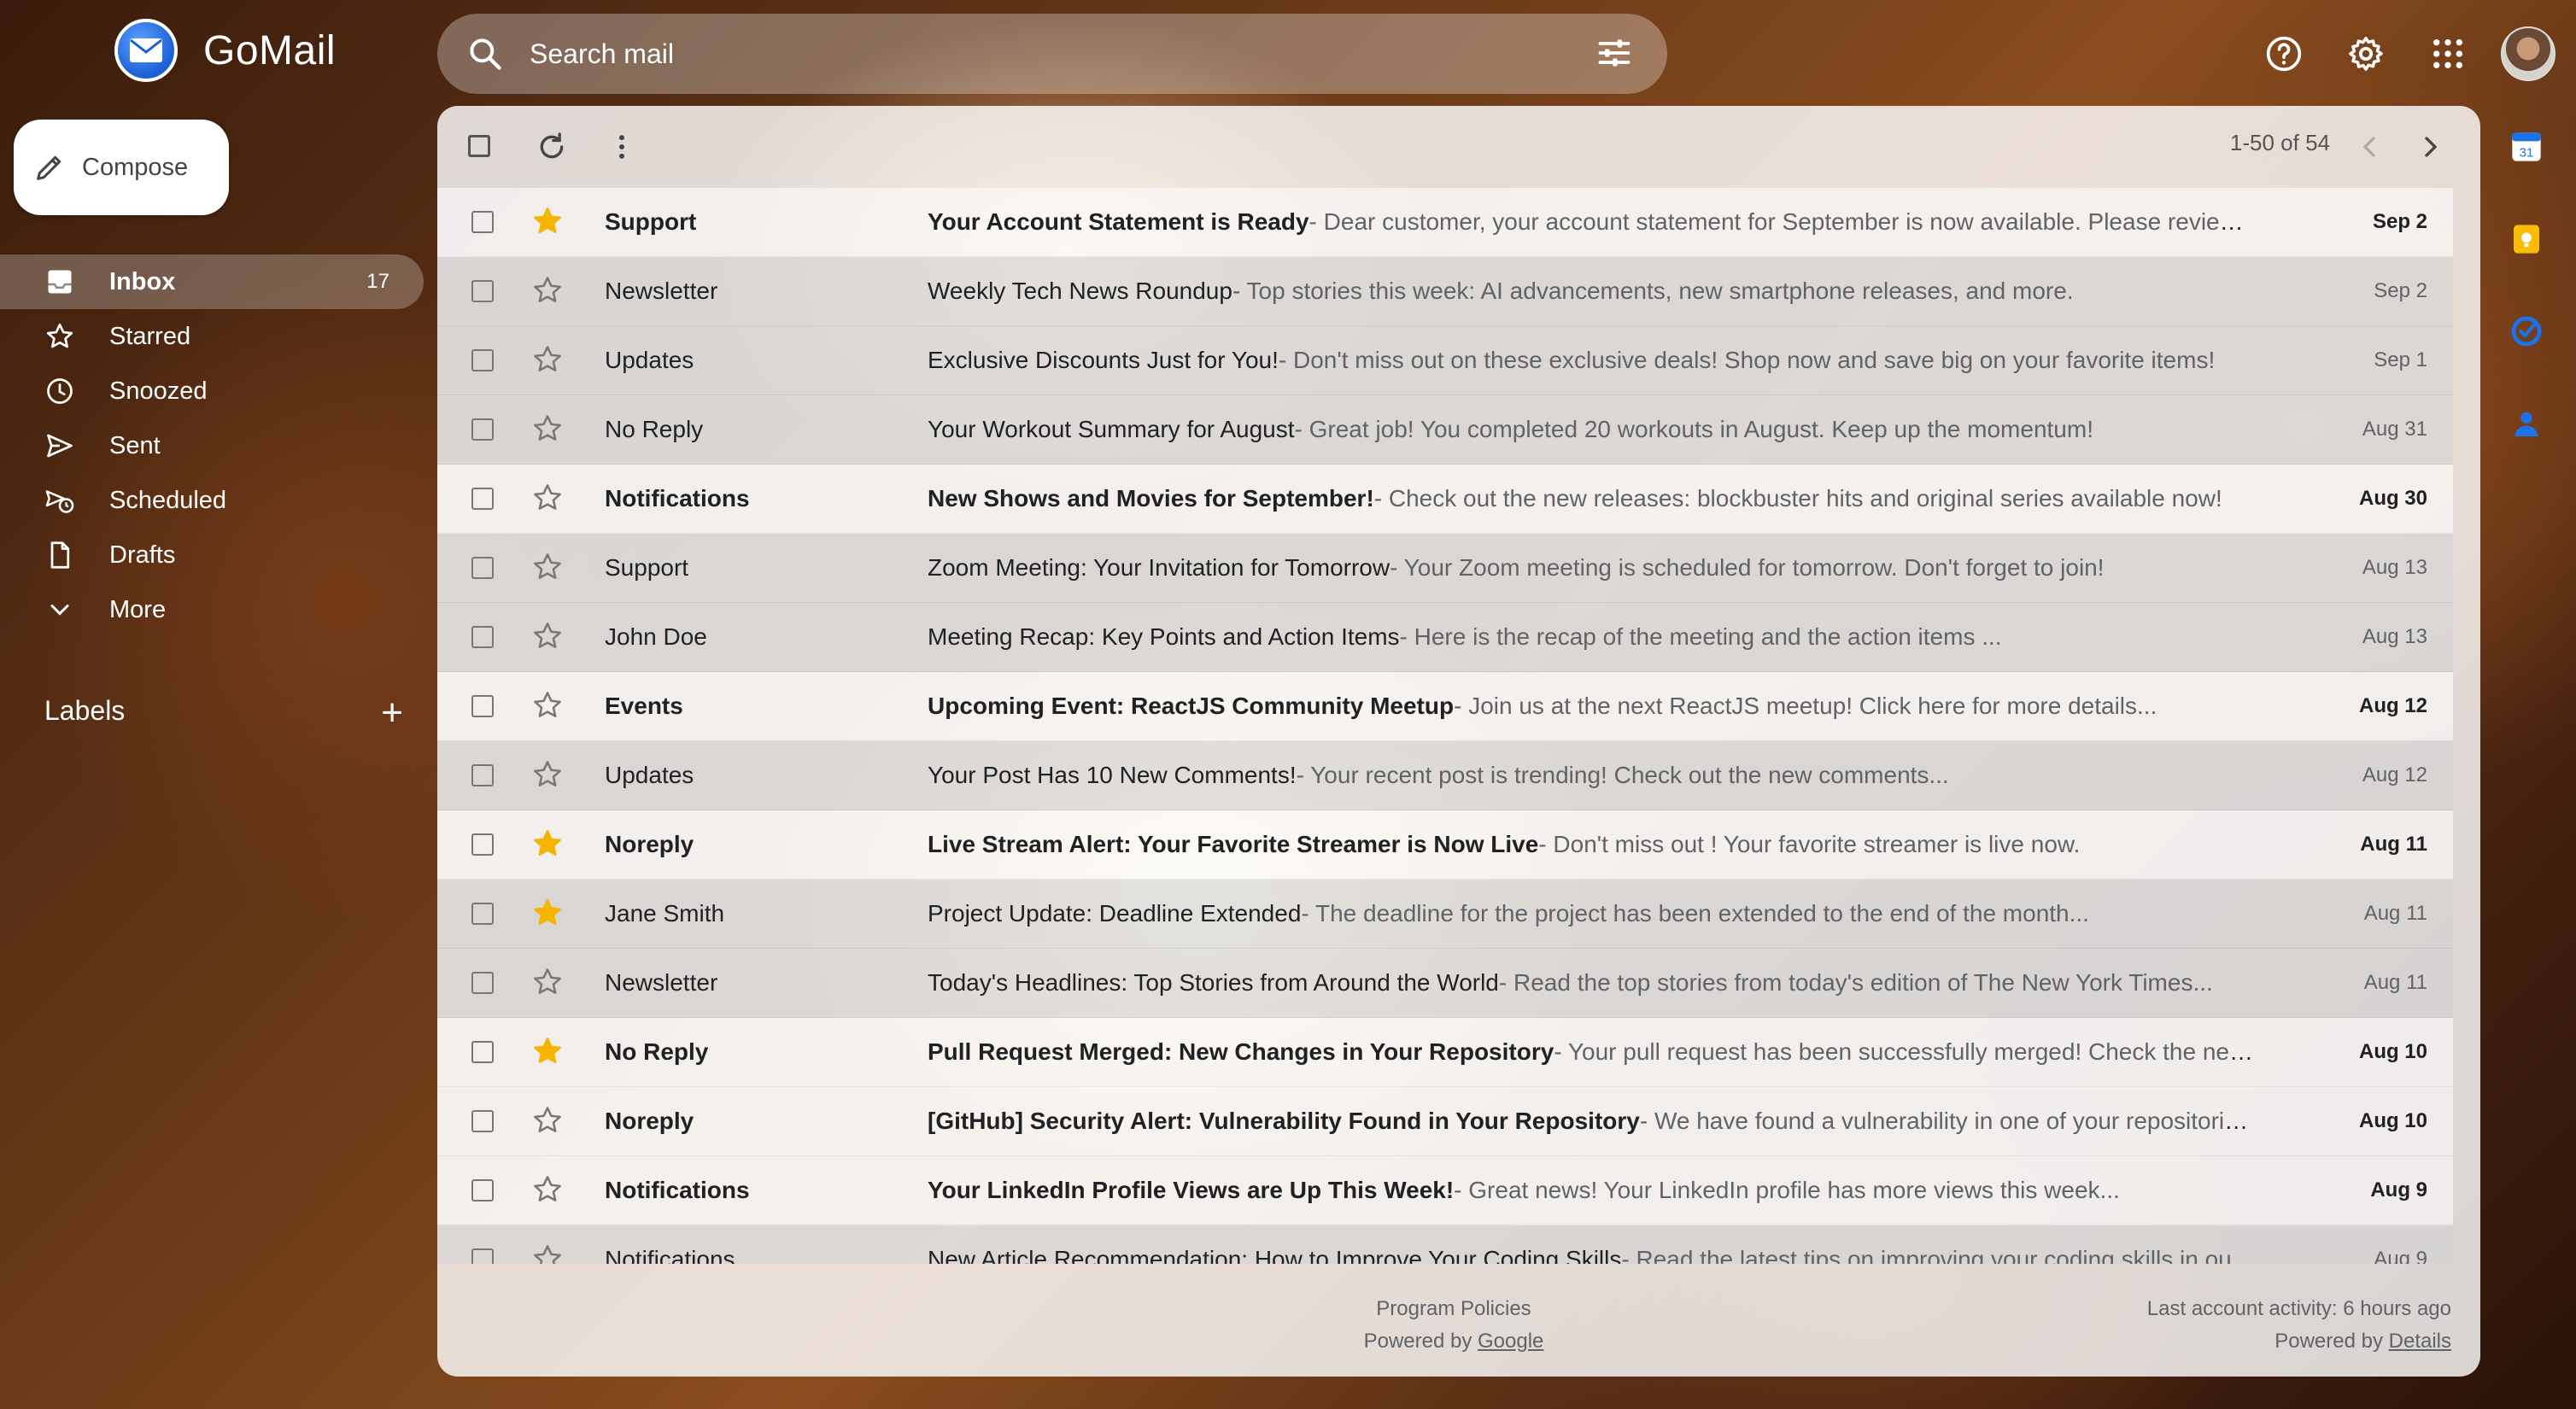  What do you see at coordinates (2431, 147) in the screenshot?
I see `chevron-right-icon` at bounding box center [2431, 147].